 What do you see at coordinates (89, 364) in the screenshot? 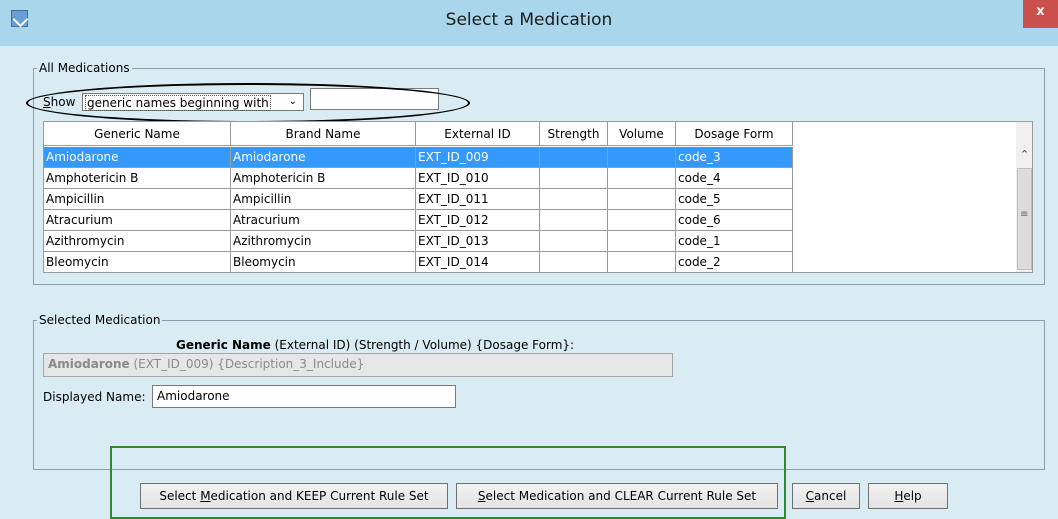
I see `preview-bold: Amiodarone` at bounding box center [89, 364].